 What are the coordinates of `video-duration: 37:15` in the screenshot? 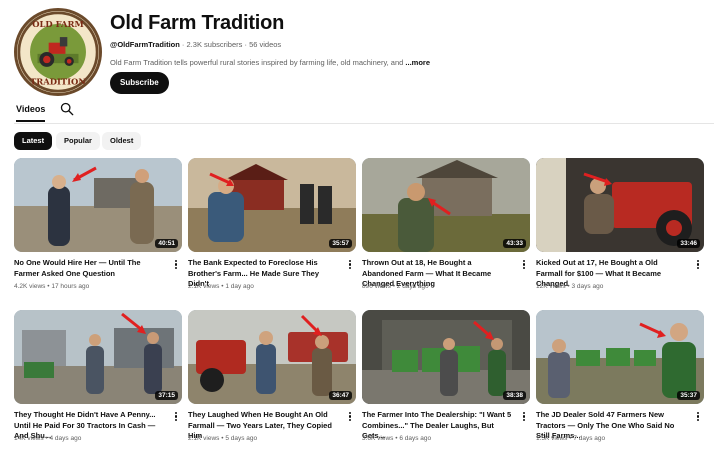 It's located at (166, 395).